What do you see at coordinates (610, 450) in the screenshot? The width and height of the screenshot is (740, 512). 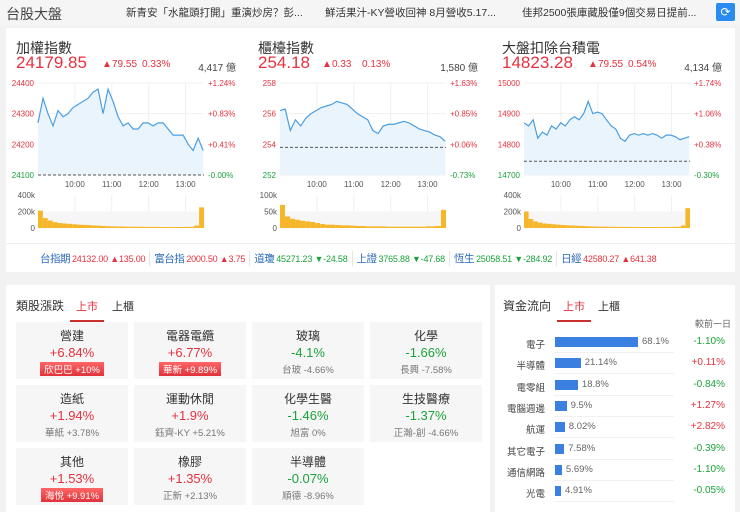 I see `flow-row: 其它電子 7.58% -0.39%` at bounding box center [610, 450].